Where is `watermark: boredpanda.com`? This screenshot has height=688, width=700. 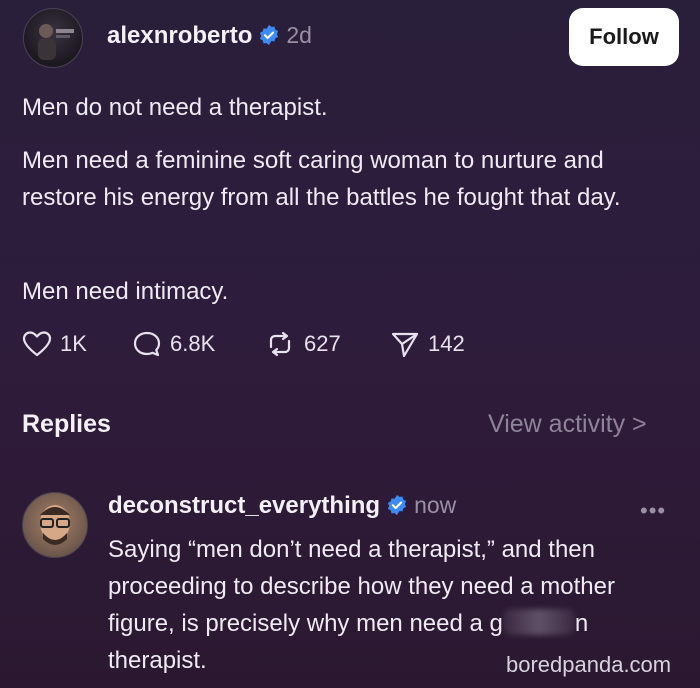 watermark: boredpanda.com is located at coordinates (589, 664).